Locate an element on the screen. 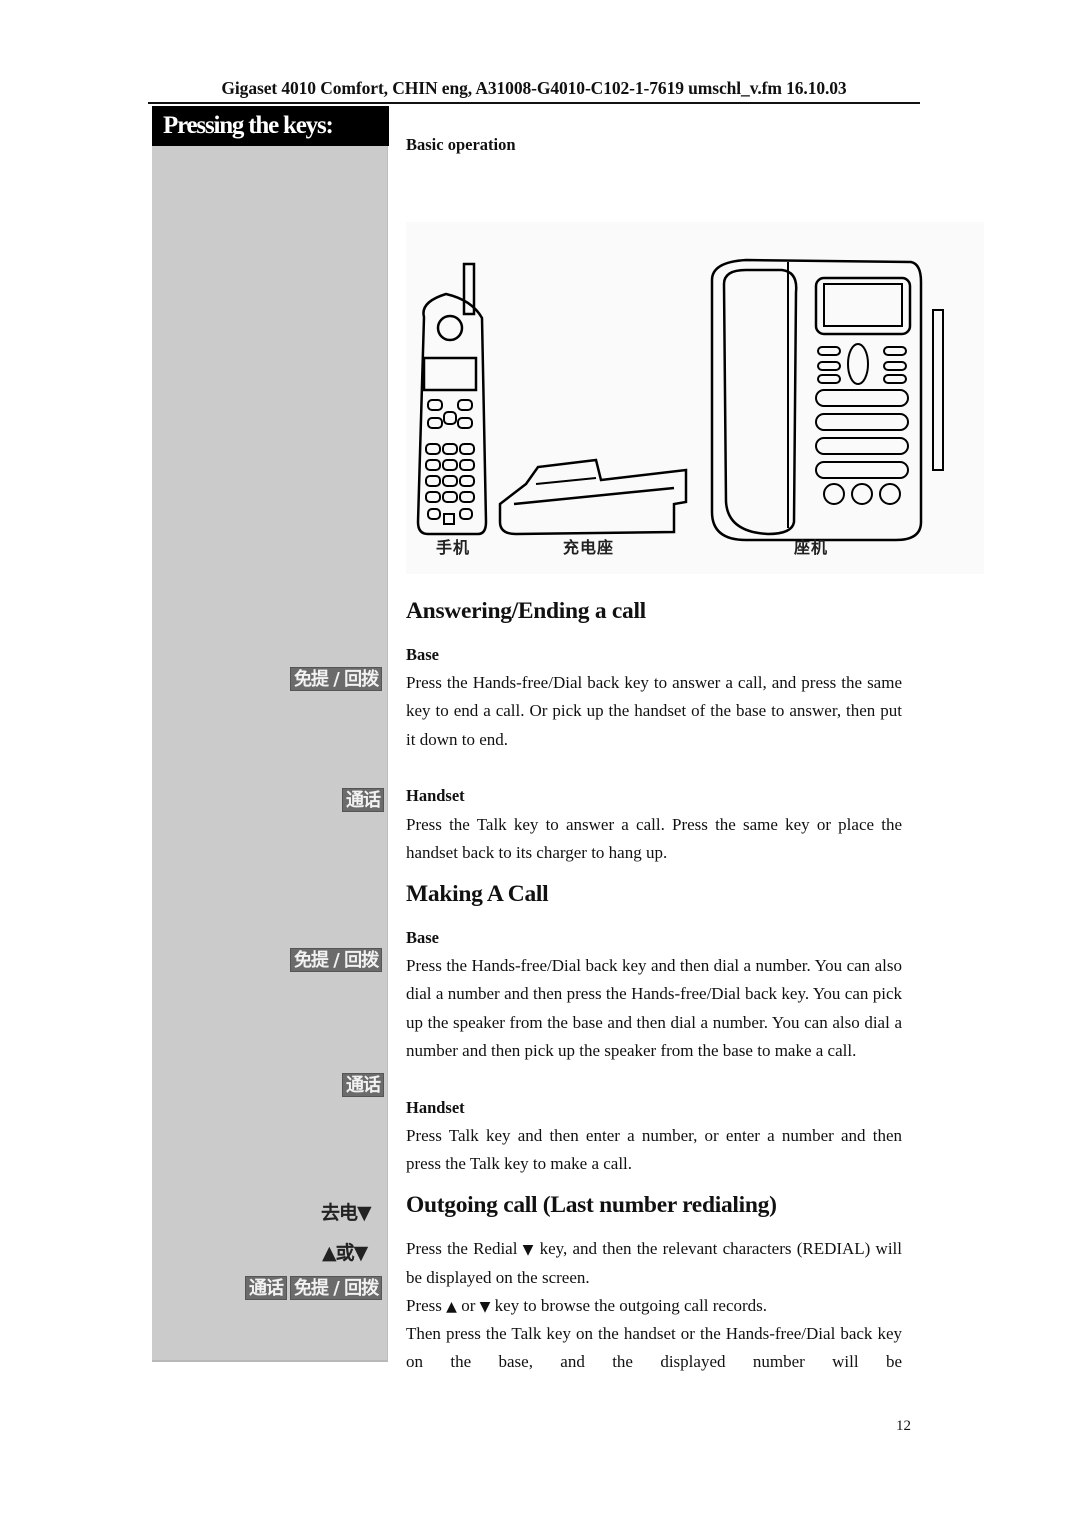  text: or is located at coordinates (468, 1305).